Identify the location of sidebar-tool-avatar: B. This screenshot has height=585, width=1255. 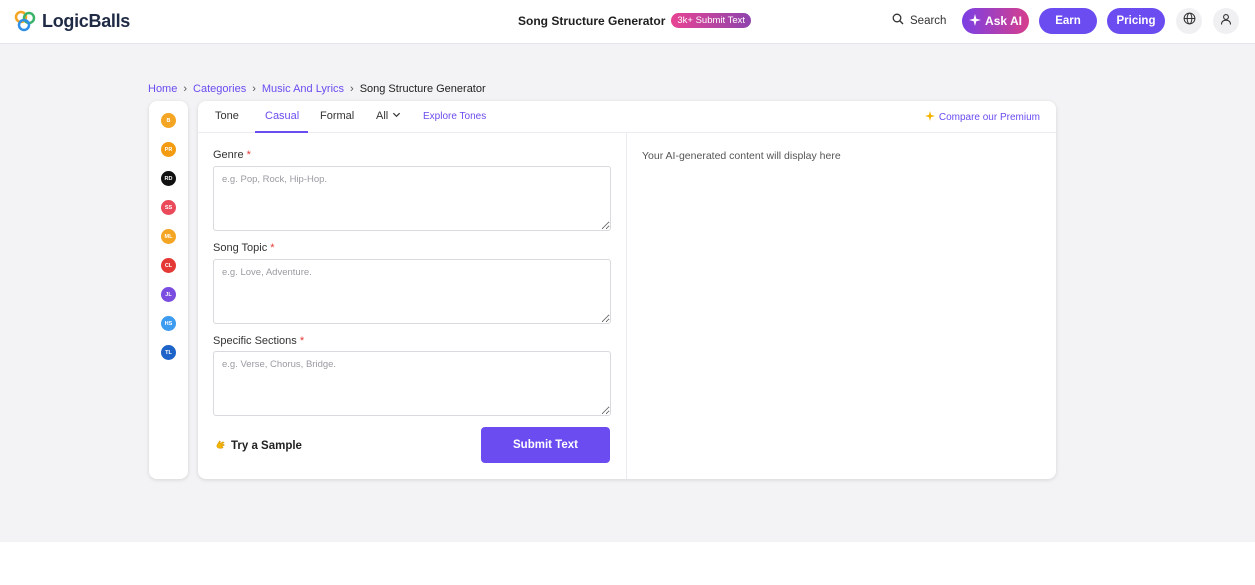
(168, 120).